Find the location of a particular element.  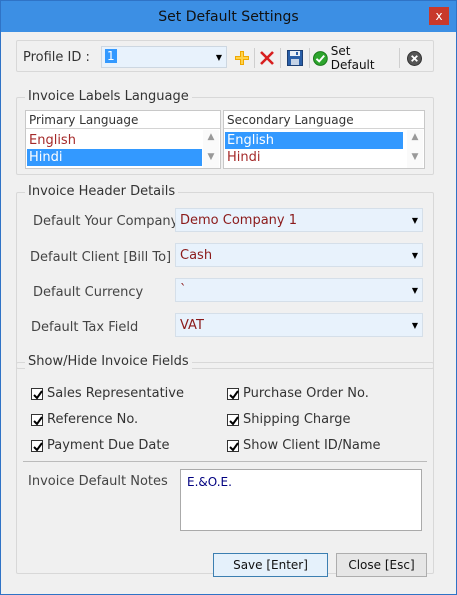

sales-representative-label: Sales Representative is located at coordinates (115, 393).